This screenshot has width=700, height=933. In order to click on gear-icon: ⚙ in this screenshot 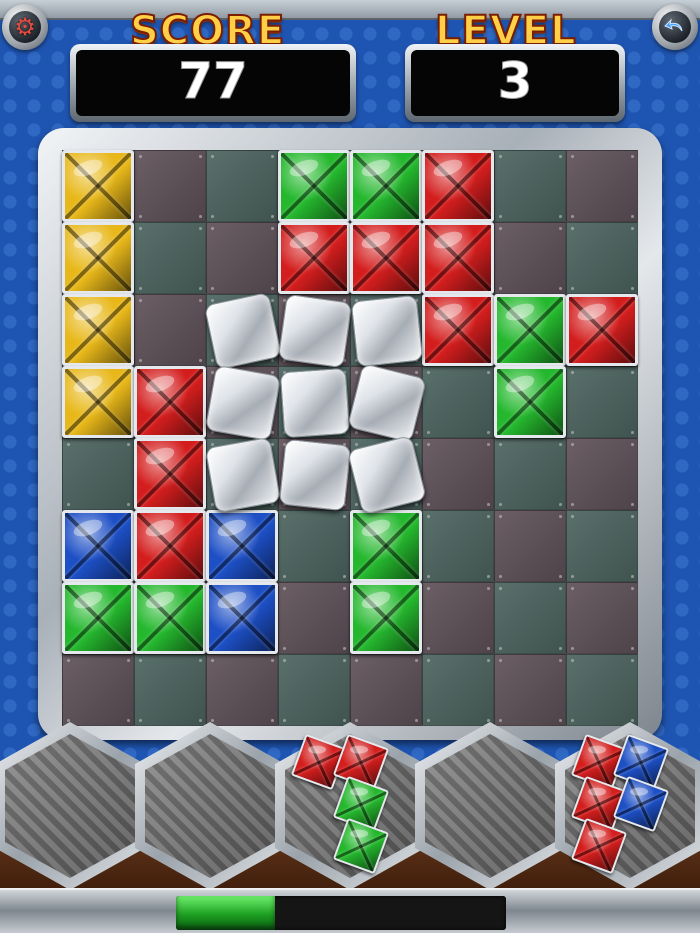, I will do `click(25, 27)`.